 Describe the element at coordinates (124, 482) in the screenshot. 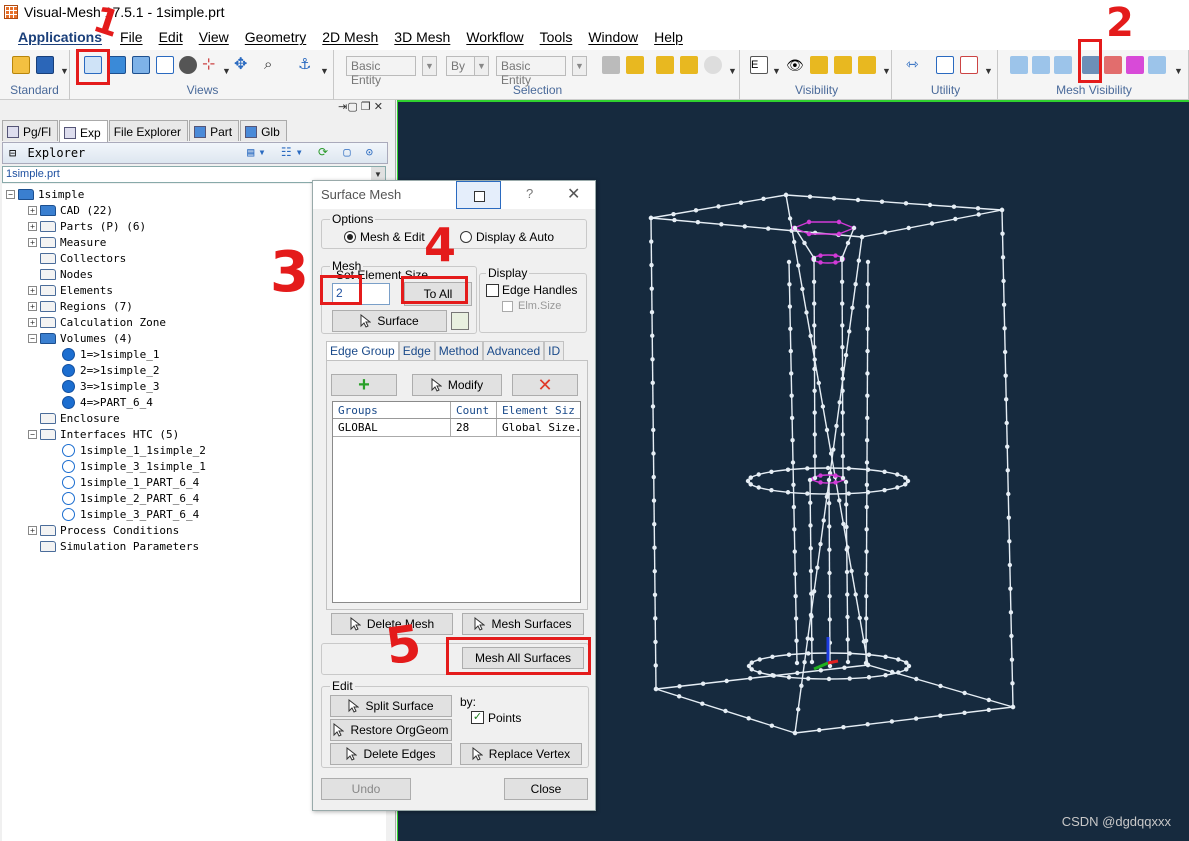

I see `tree-node: 1simple_1_PART_6_4` at that location.